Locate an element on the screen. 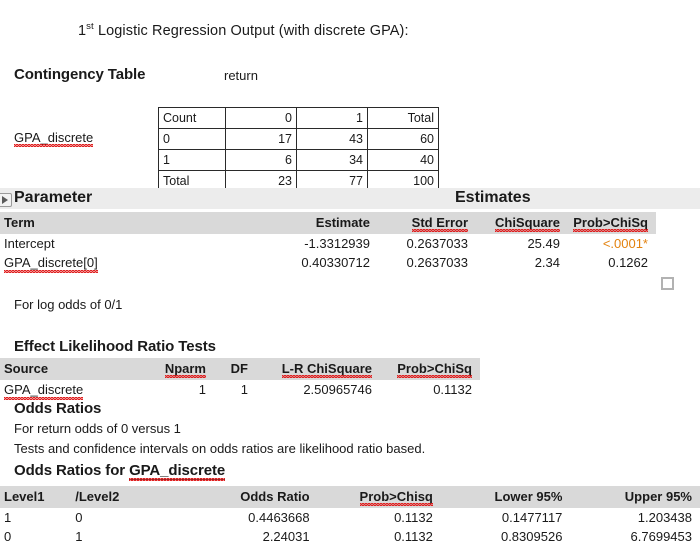 The width and height of the screenshot is (700, 546). contingency-col-count: Count is located at coordinates (192, 118).